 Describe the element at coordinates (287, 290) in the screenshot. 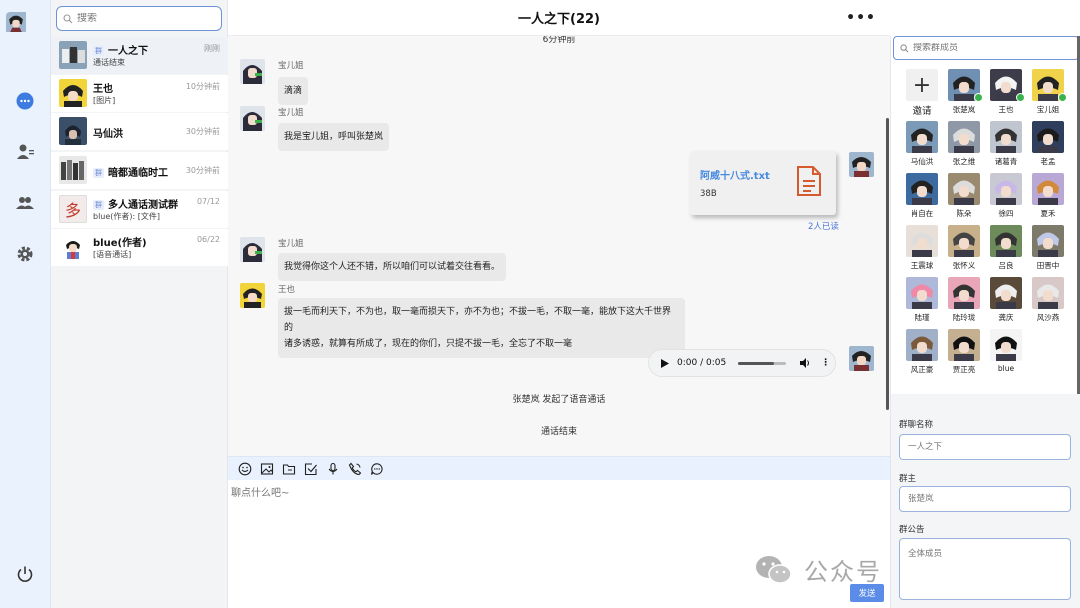

I see `sender-name: 王也` at that location.